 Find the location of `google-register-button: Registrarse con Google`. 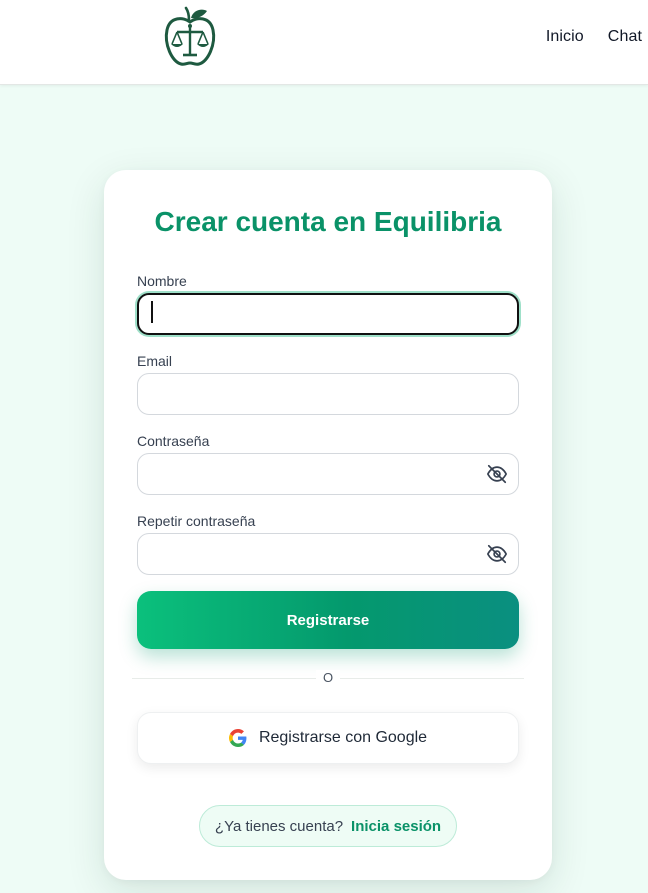

google-register-button: Registrarse con Google is located at coordinates (328, 738).